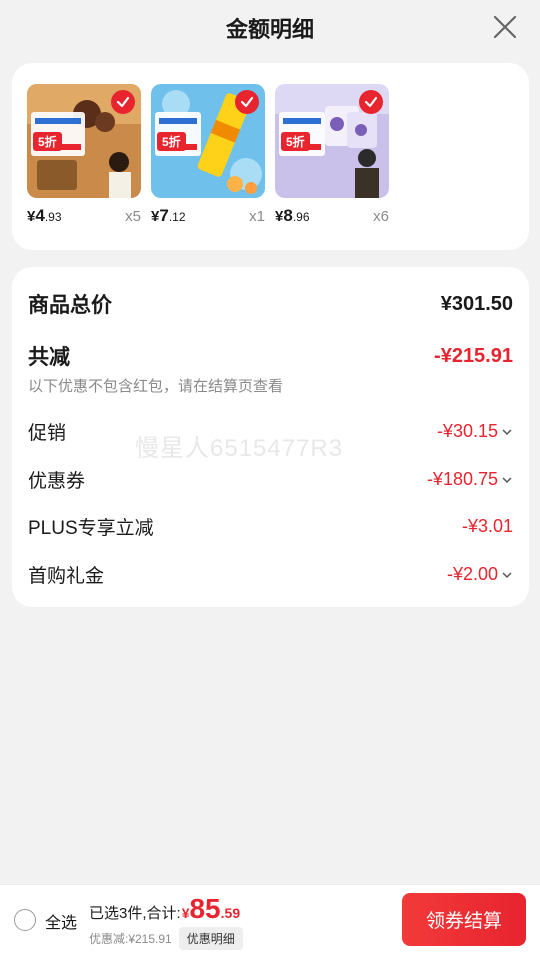 Image resolution: width=540 pixels, height=954 pixels. What do you see at coordinates (164, 215) in the screenshot?
I see `price-int: 7` at bounding box center [164, 215].